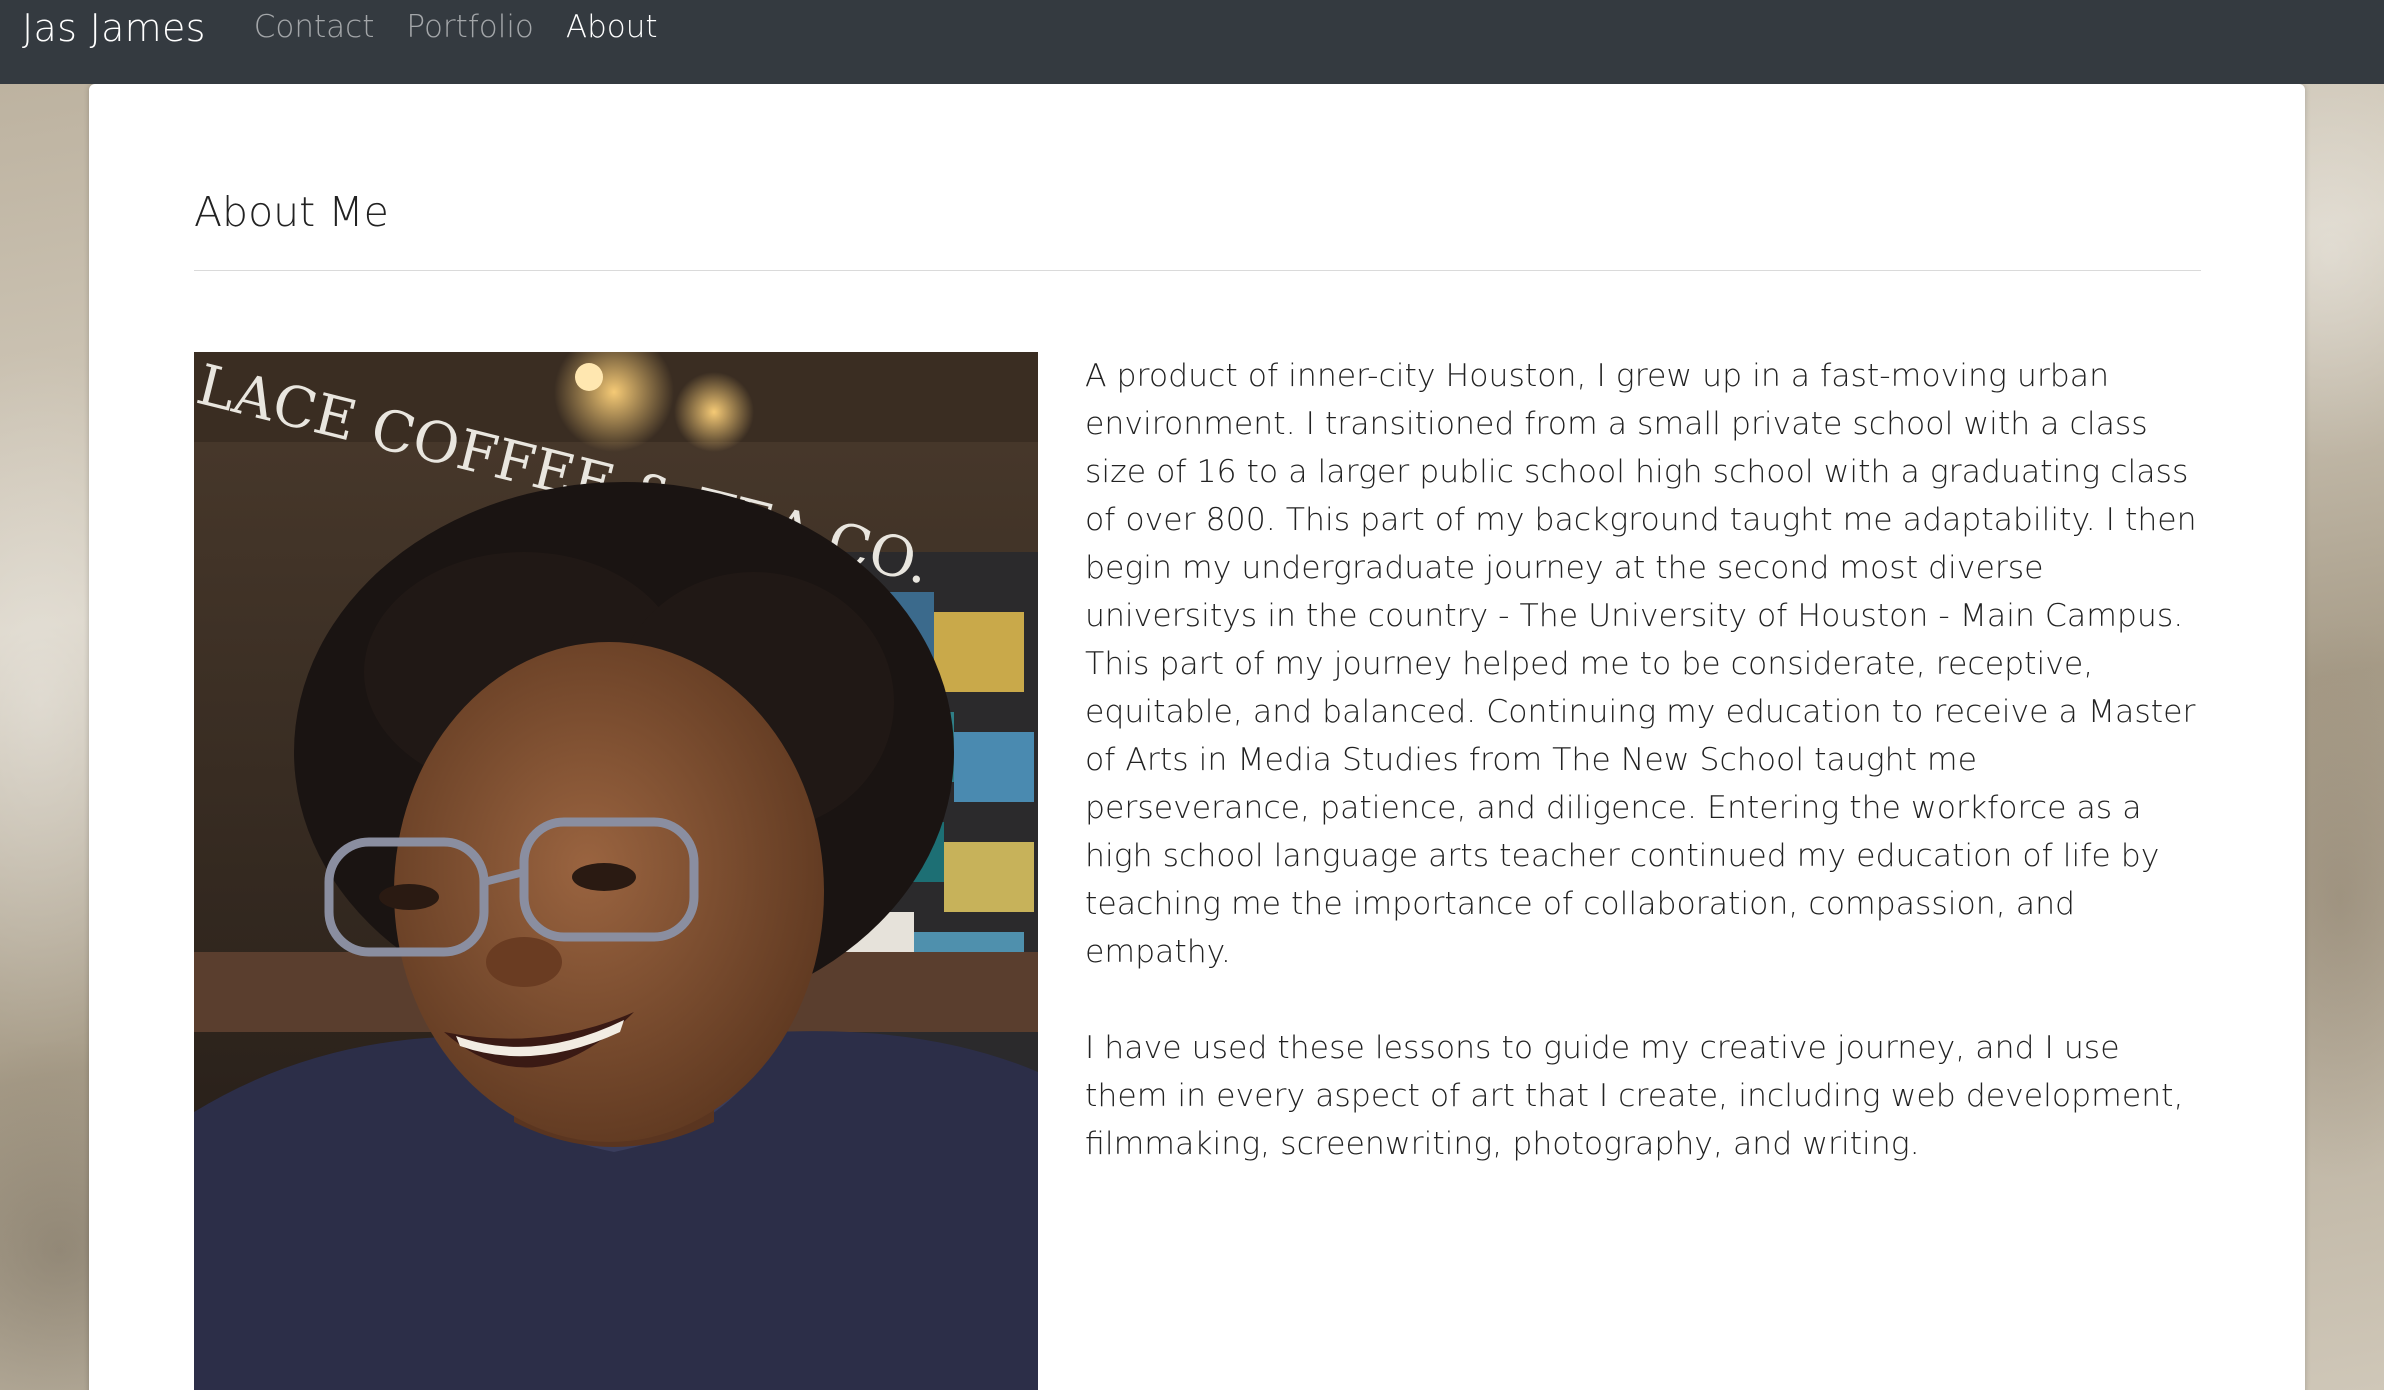 The width and height of the screenshot is (2384, 1390). Describe the element at coordinates (114, 28) in the screenshot. I see `brand-link: Jas James` at that location.